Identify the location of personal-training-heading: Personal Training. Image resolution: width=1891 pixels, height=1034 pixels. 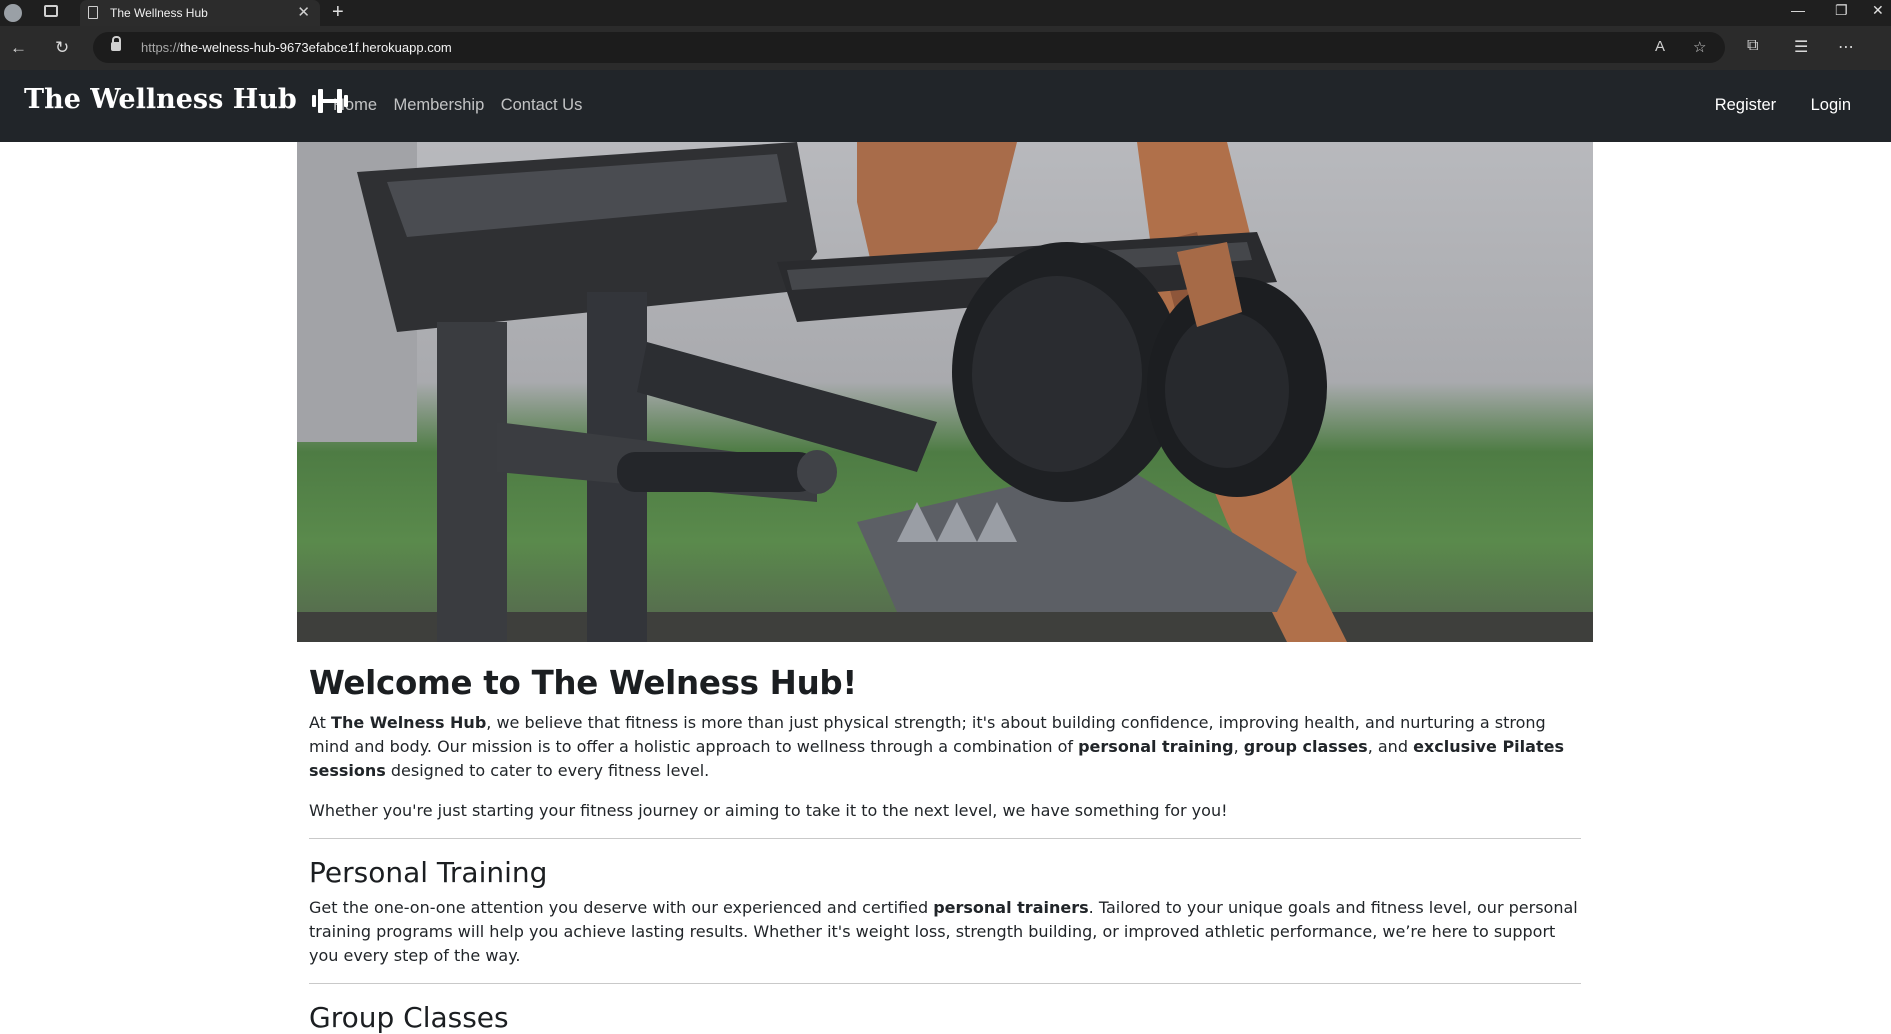
(428, 872).